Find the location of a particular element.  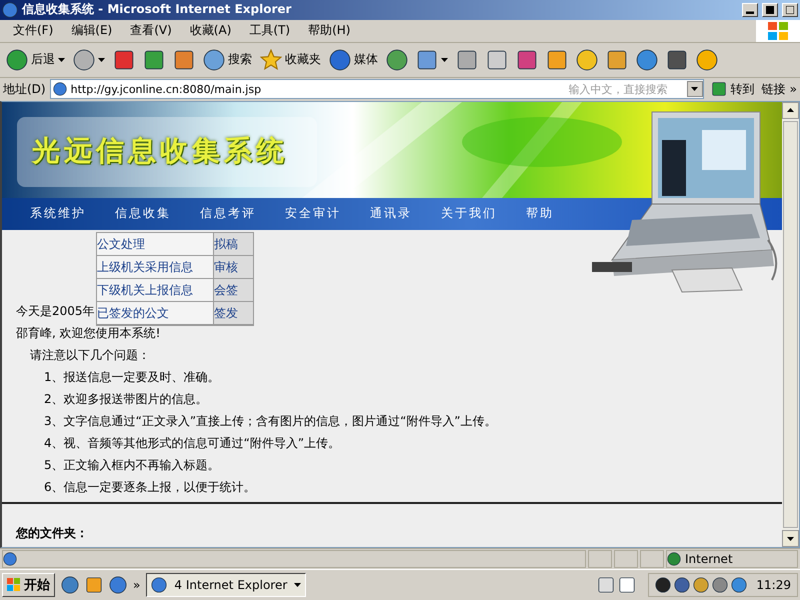

notice-text: 4、视、音频等其他形式的信息可通过“附件导入”上传。 is located at coordinates (191, 443).